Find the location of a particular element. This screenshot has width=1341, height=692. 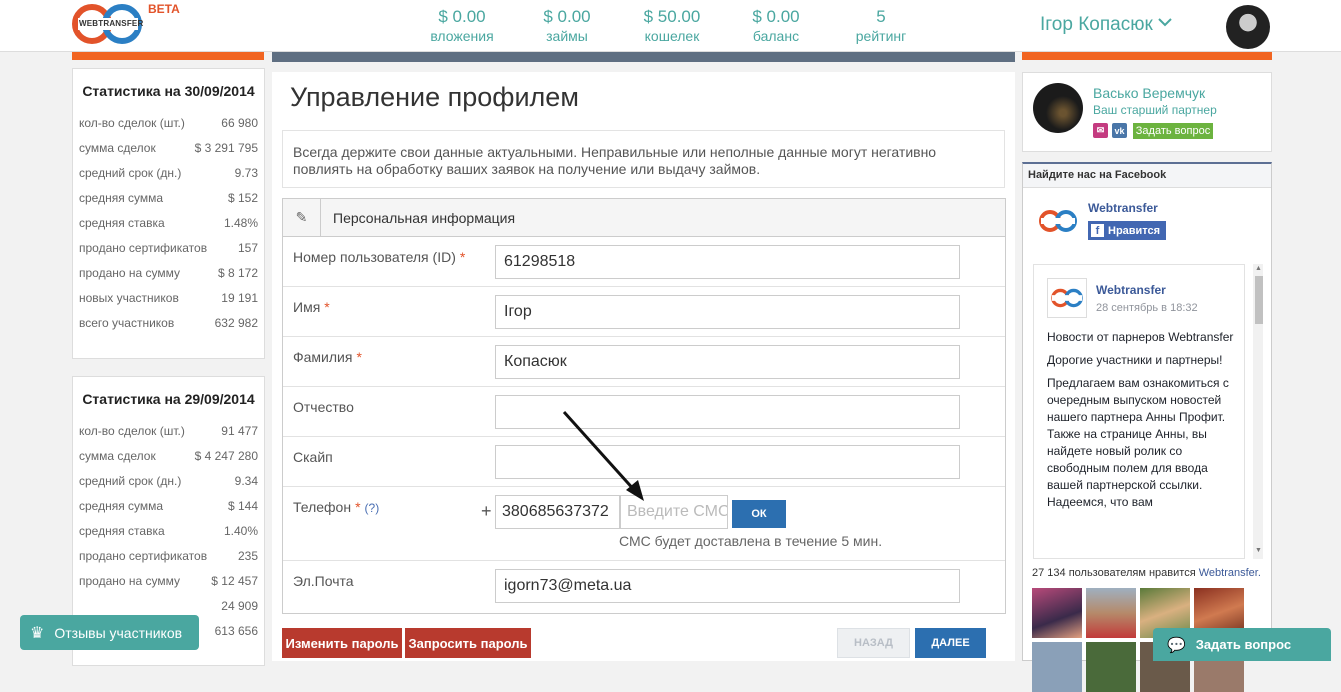

section-header: ✎ Персональная информация is located at coordinates (644, 217).